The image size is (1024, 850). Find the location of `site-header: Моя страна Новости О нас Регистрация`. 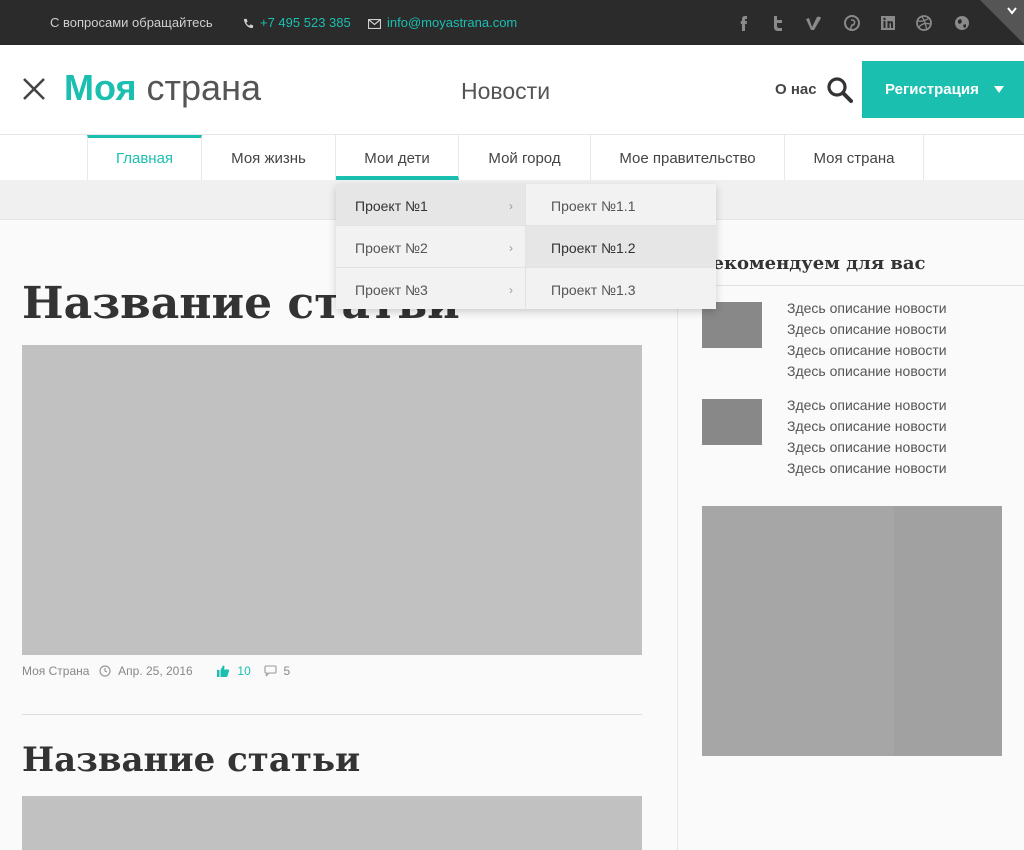

site-header: Моя страна Новости О нас Регистрация is located at coordinates (512, 90).